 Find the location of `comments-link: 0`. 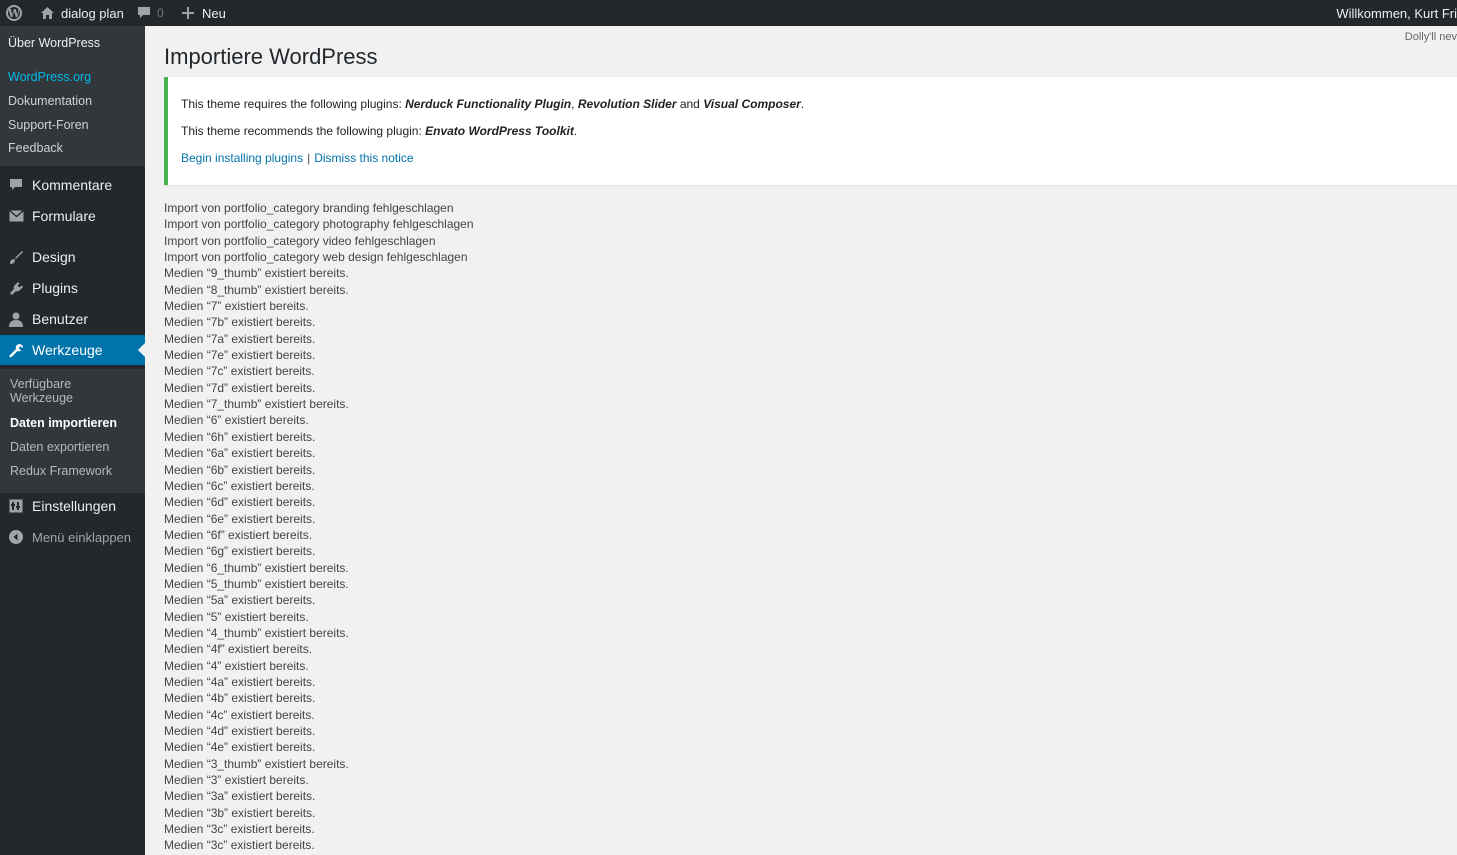

comments-link: 0 is located at coordinates (150, 13).